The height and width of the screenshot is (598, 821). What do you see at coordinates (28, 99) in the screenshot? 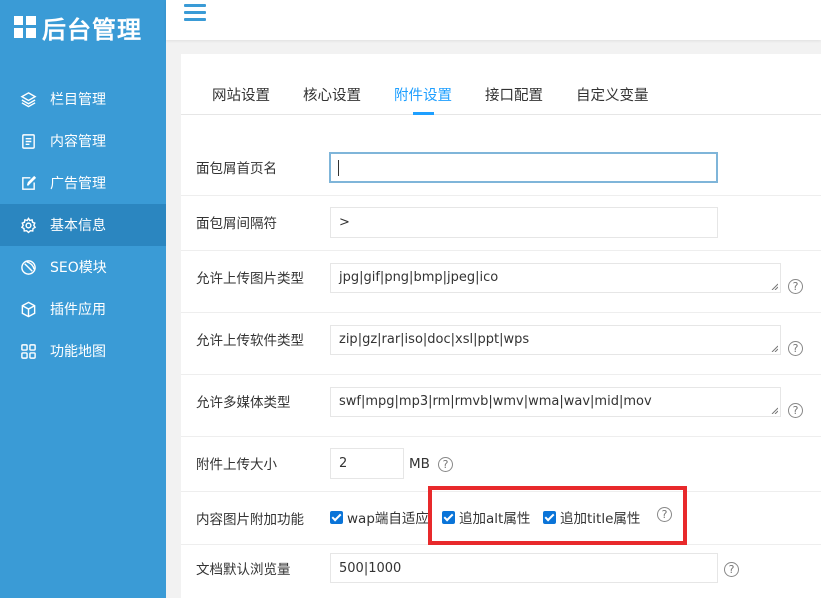
I see `layers-icon` at bounding box center [28, 99].